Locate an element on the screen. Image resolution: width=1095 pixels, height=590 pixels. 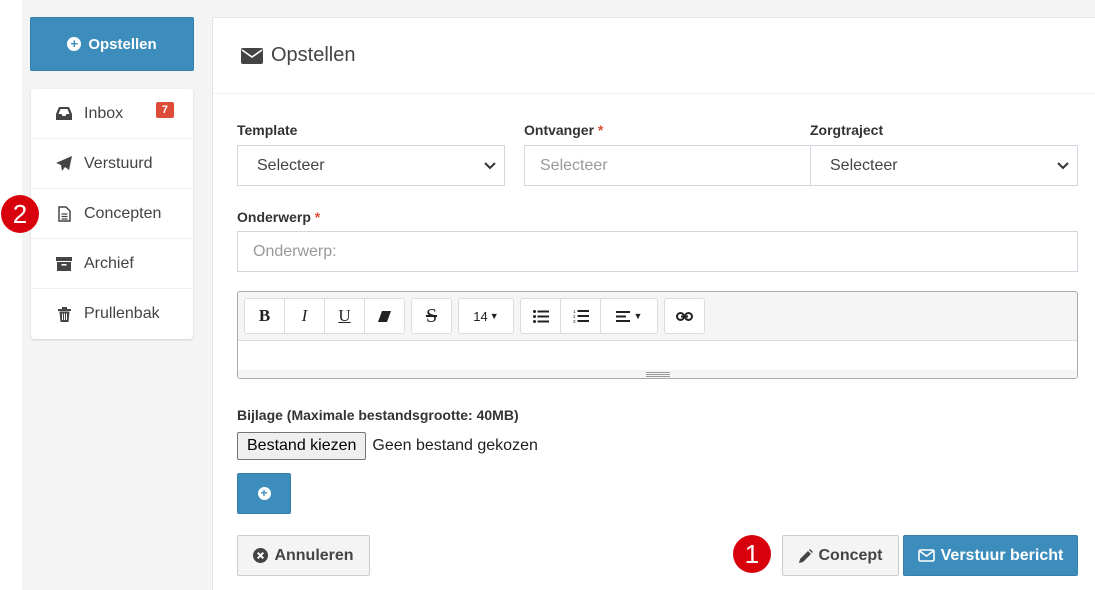
font-size-dropdown: 14 ▼ is located at coordinates (486, 316).